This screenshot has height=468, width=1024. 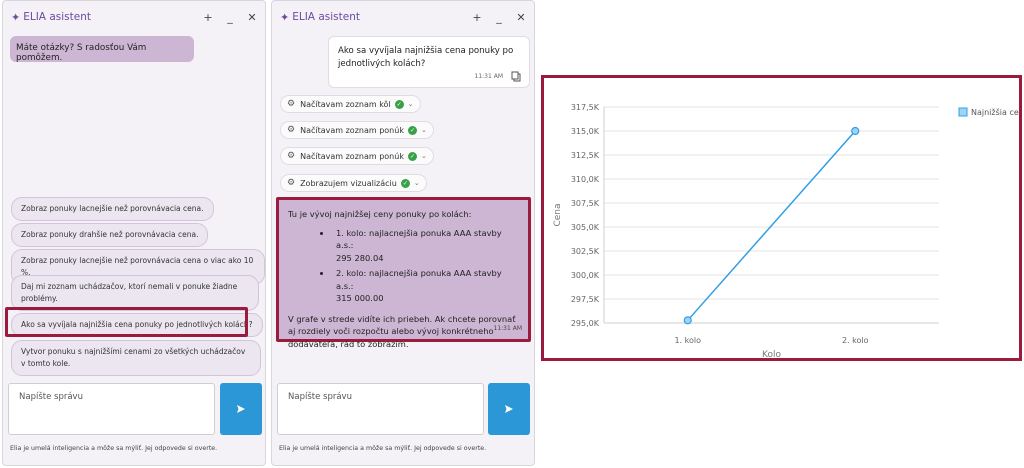 What do you see at coordinates (348, 183) in the screenshot?
I see `tool-step-label: Zobrazujem vizualizáciu` at bounding box center [348, 183].